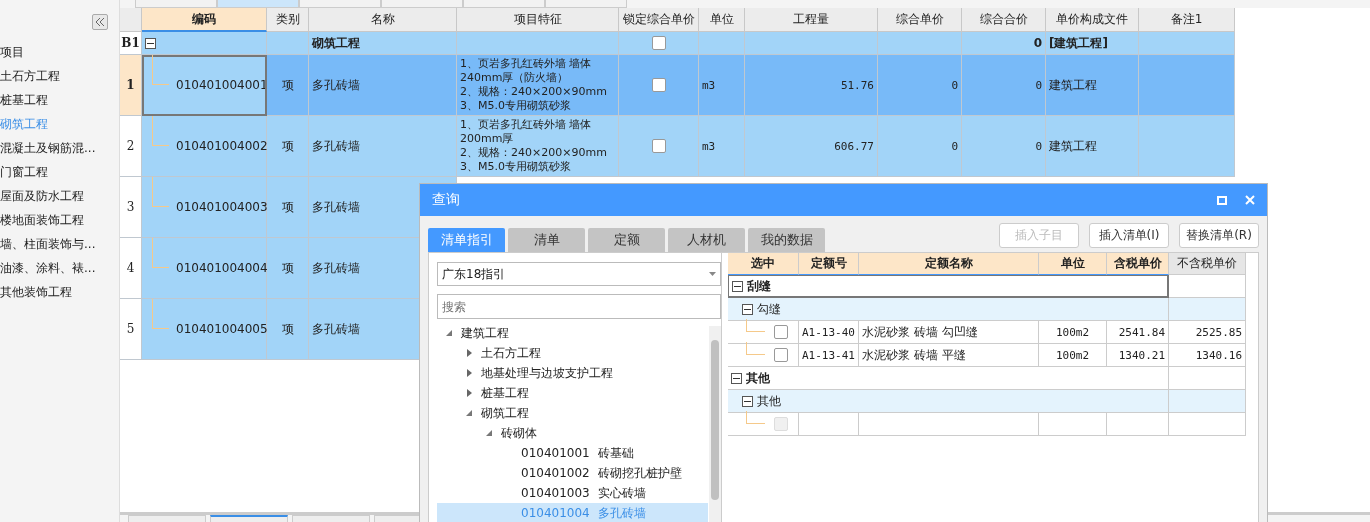  I want to click on table-cell: 51.76, so click(857, 85).